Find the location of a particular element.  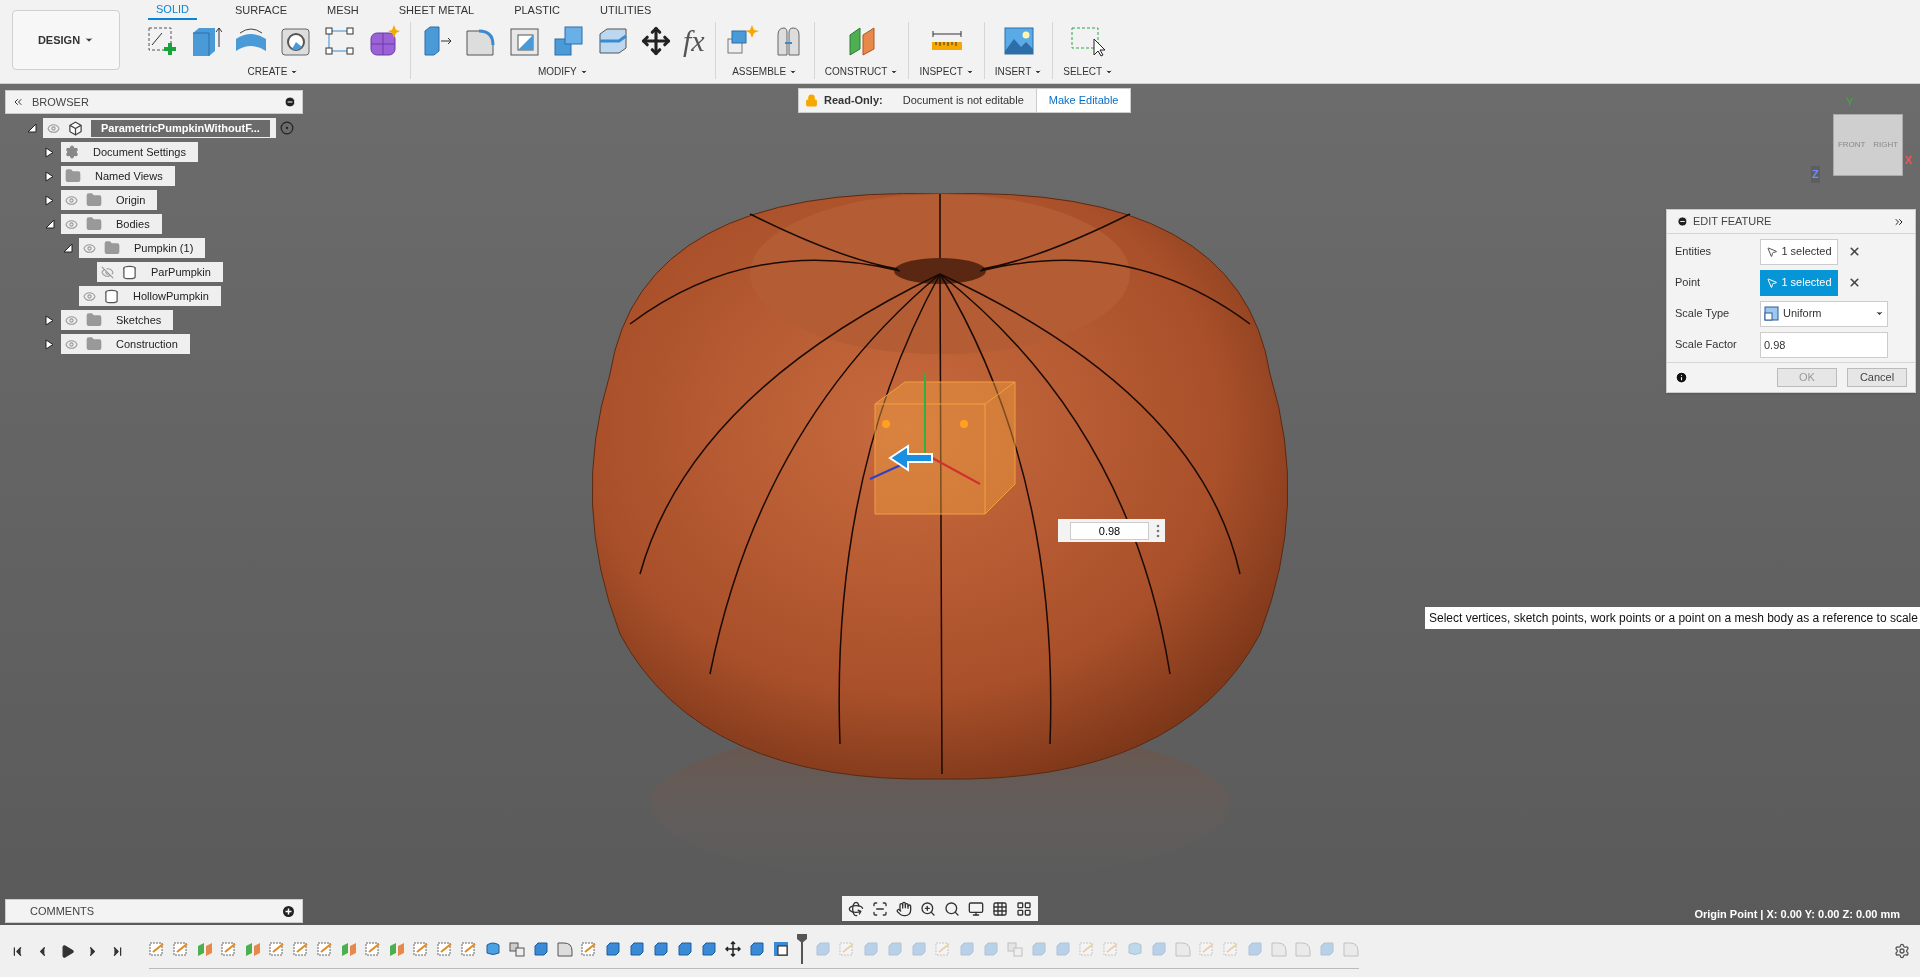

move-icon is located at coordinates (656, 41).